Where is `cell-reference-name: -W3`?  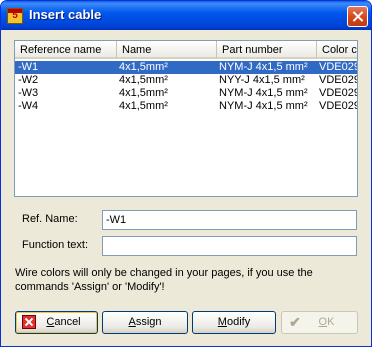 cell-reference-name: -W3 is located at coordinates (28, 93).